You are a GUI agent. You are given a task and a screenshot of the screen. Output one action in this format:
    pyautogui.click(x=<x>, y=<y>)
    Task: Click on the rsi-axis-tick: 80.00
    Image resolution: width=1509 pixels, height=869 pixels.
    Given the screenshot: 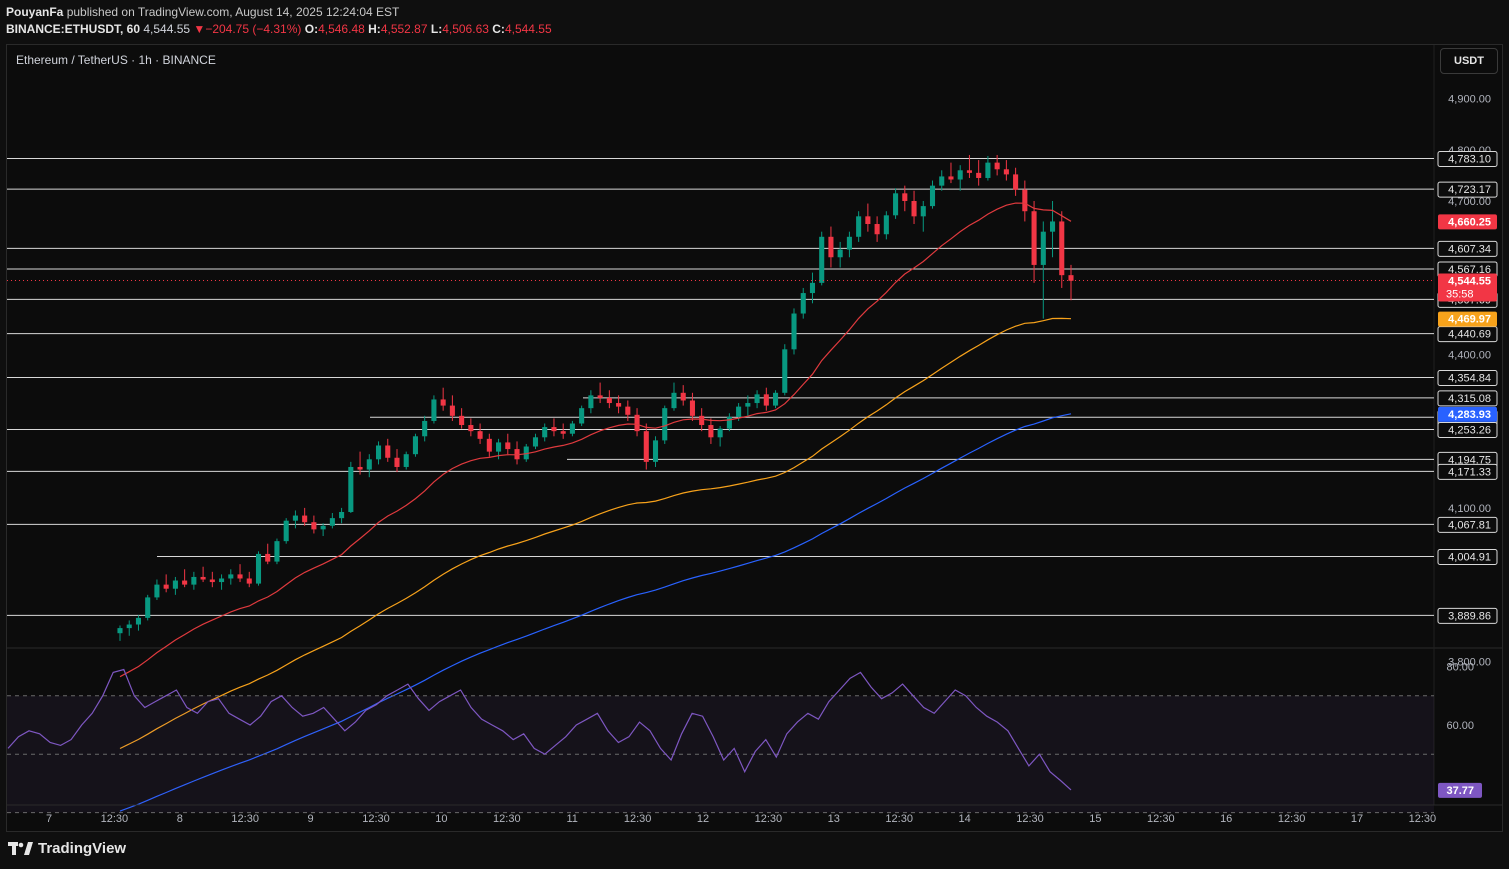 What is the action you would take?
    pyautogui.click(x=1460, y=668)
    